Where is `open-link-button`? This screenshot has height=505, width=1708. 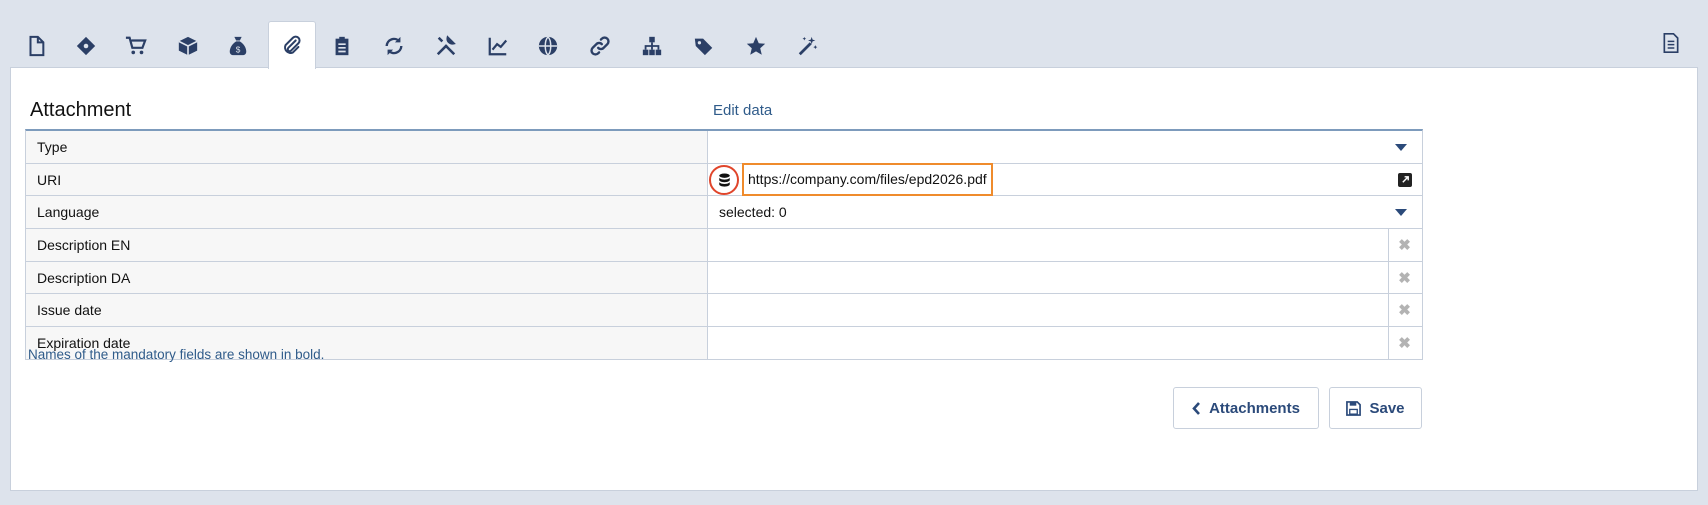 open-link-button is located at coordinates (1405, 179).